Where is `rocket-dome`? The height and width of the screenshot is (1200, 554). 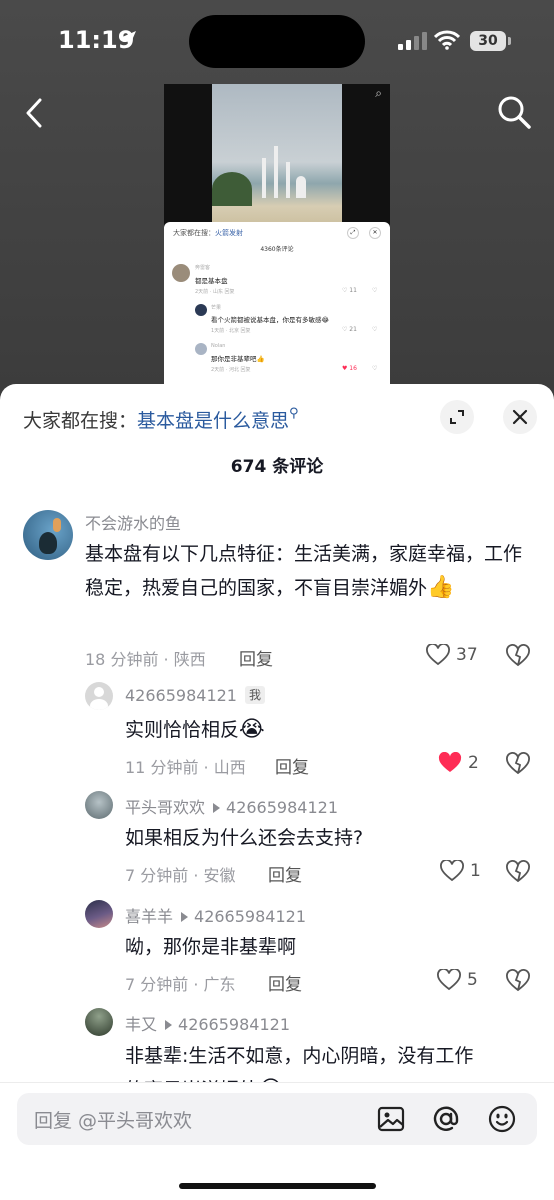
rocket-dome is located at coordinates (301, 187).